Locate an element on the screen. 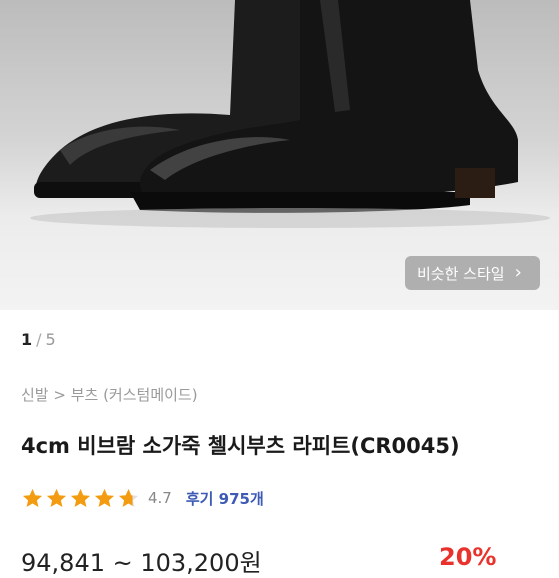 The width and height of the screenshot is (559, 578). similar-style-button: 비슷한 스타일 › is located at coordinates (472, 273).